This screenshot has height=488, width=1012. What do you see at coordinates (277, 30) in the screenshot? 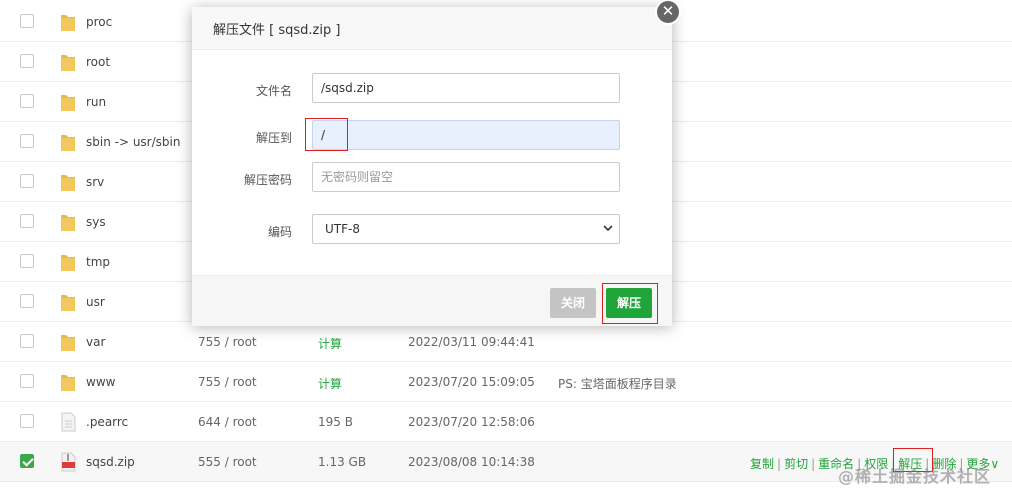
I see `dialog-title: 解压文件 [ sqsd.zip ]` at bounding box center [277, 30].